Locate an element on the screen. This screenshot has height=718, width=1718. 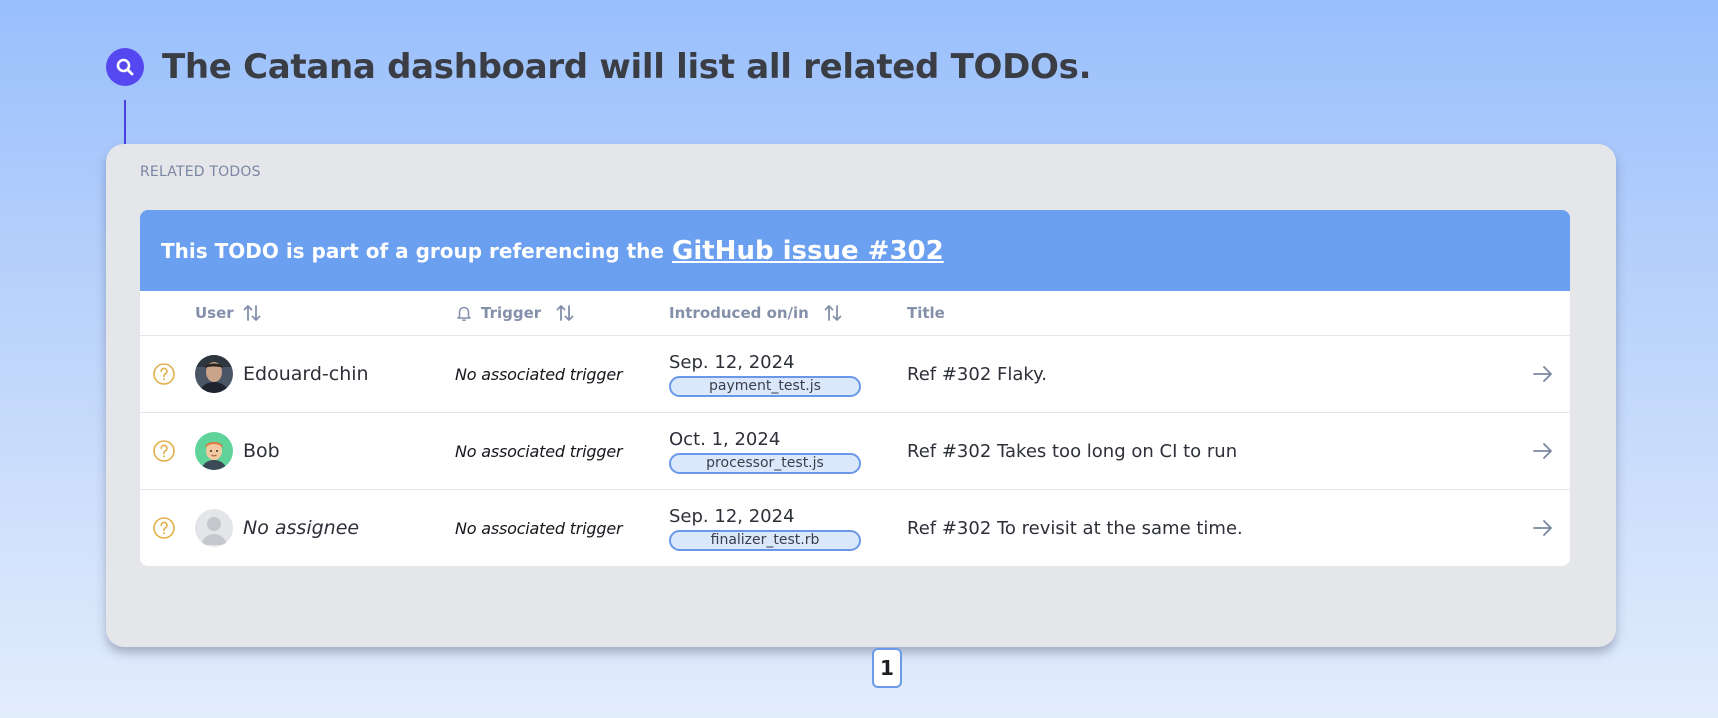
user-cell: Edouard-chin is located at coordinates (282, 374).